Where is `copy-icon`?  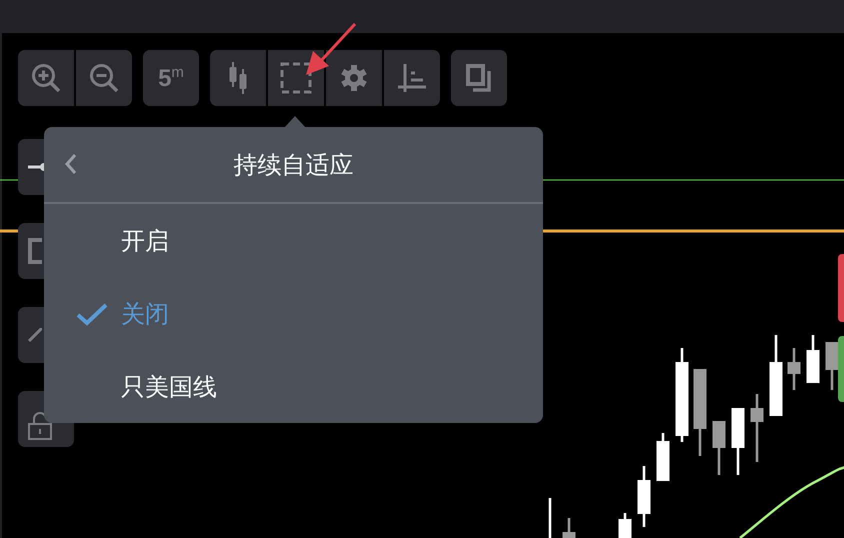
copy-icon is located at coordinates (479, 78).